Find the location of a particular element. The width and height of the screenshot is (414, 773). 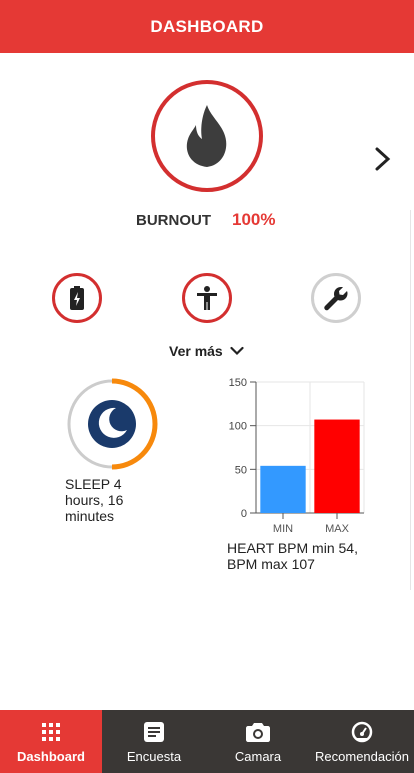

x-tick-label: MAX is located at coordinates (337, 529).